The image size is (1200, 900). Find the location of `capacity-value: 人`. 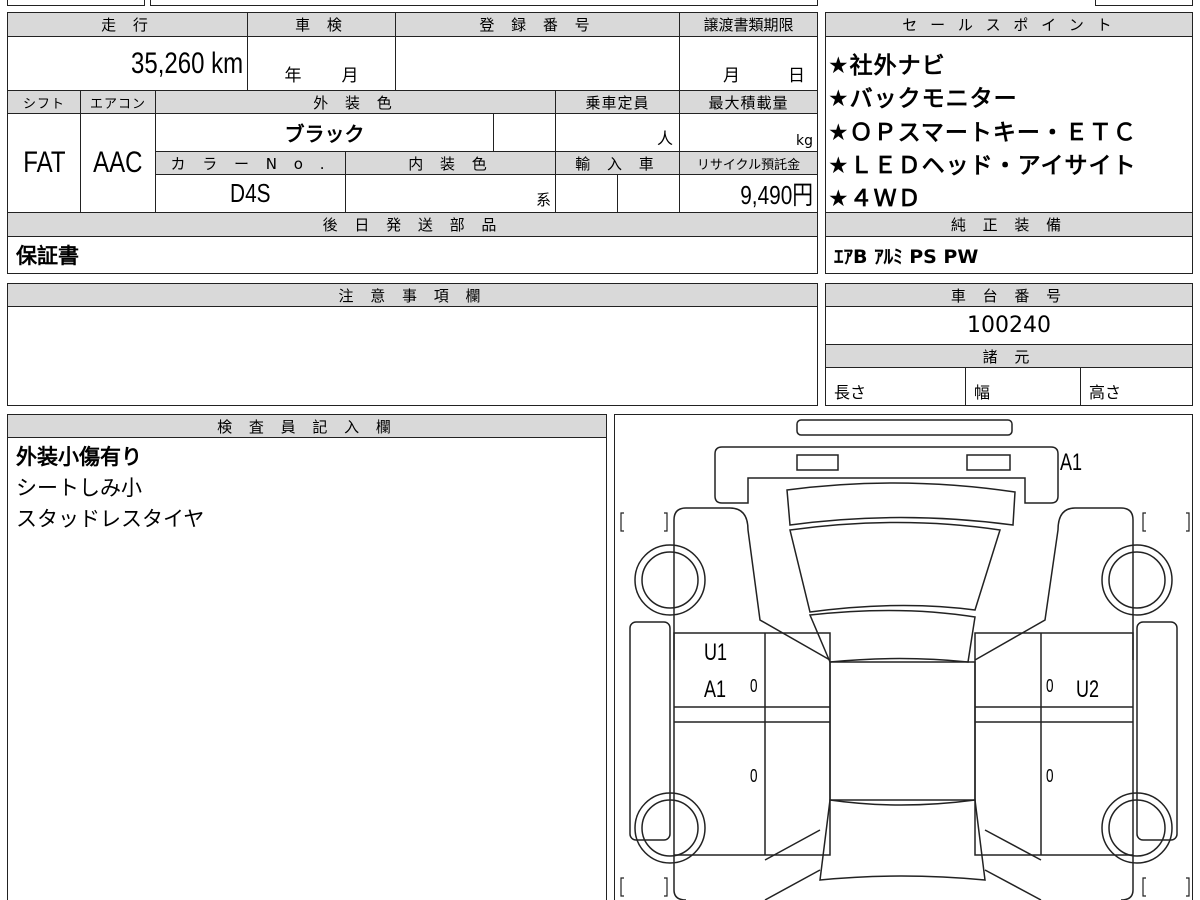

capacity-value: 人 is located at coordinates (617, 132).